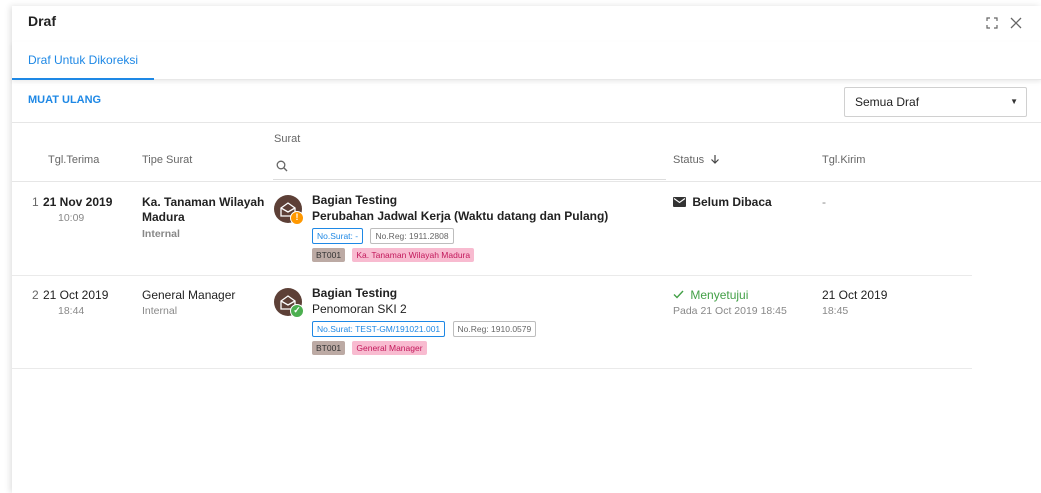 The width and height of the screenshot is (1041, 493). What do you see at coordinates (412, 236) in the screenshot?
I see `registry-number-chip: No.Reg: 1911.2808` at bounding box center [412, 236].